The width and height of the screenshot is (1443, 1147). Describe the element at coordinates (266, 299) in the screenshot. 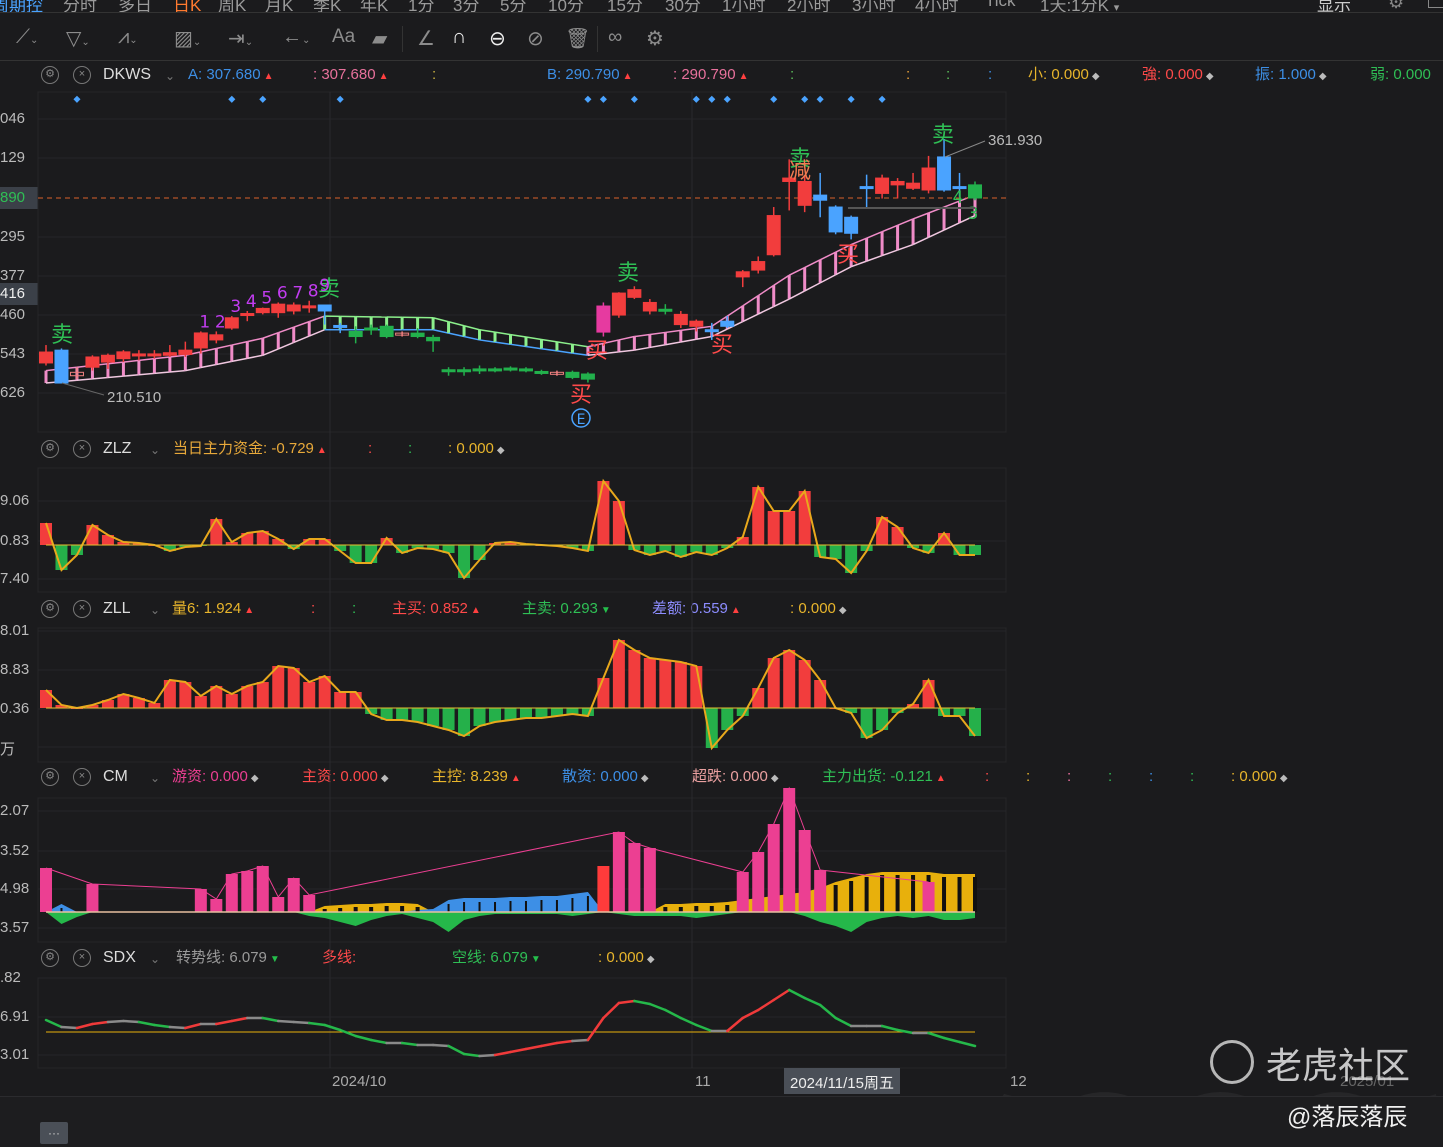

I see `count-label: 5` at that location.